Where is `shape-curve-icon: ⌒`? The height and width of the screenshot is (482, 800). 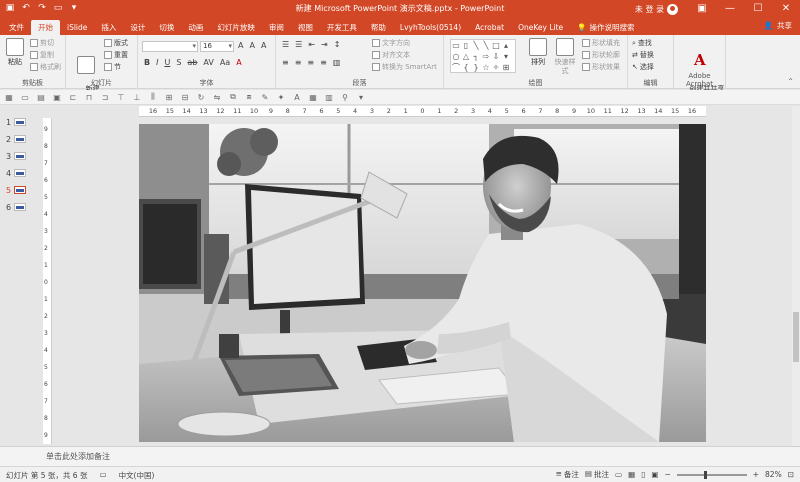
shape-curve-icon: ⌒ is located at coordinates (456, 67).